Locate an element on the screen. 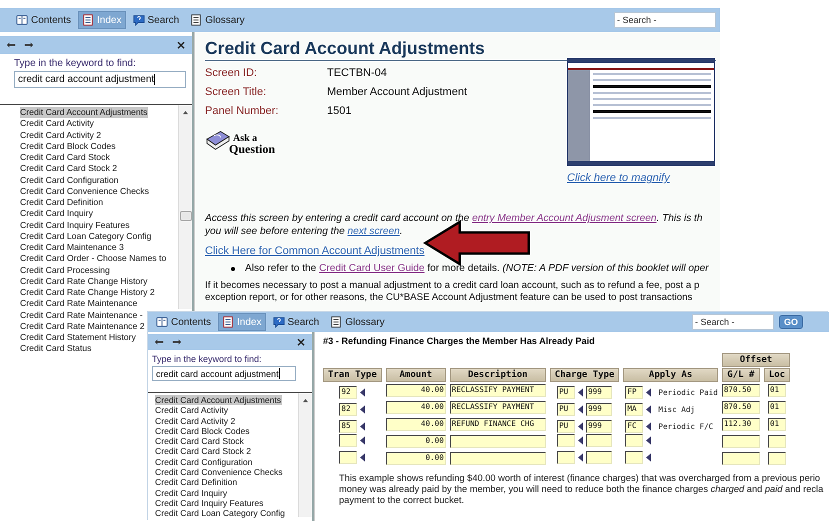 The width and height of the screenshot is (829, 521). screenshot-thumbnail is located at coordinates (641, 112).